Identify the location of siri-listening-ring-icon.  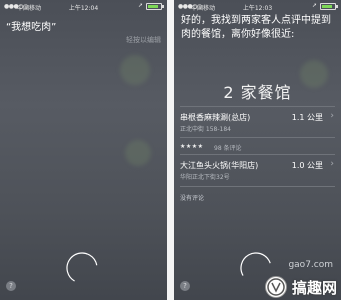
(82, 268).